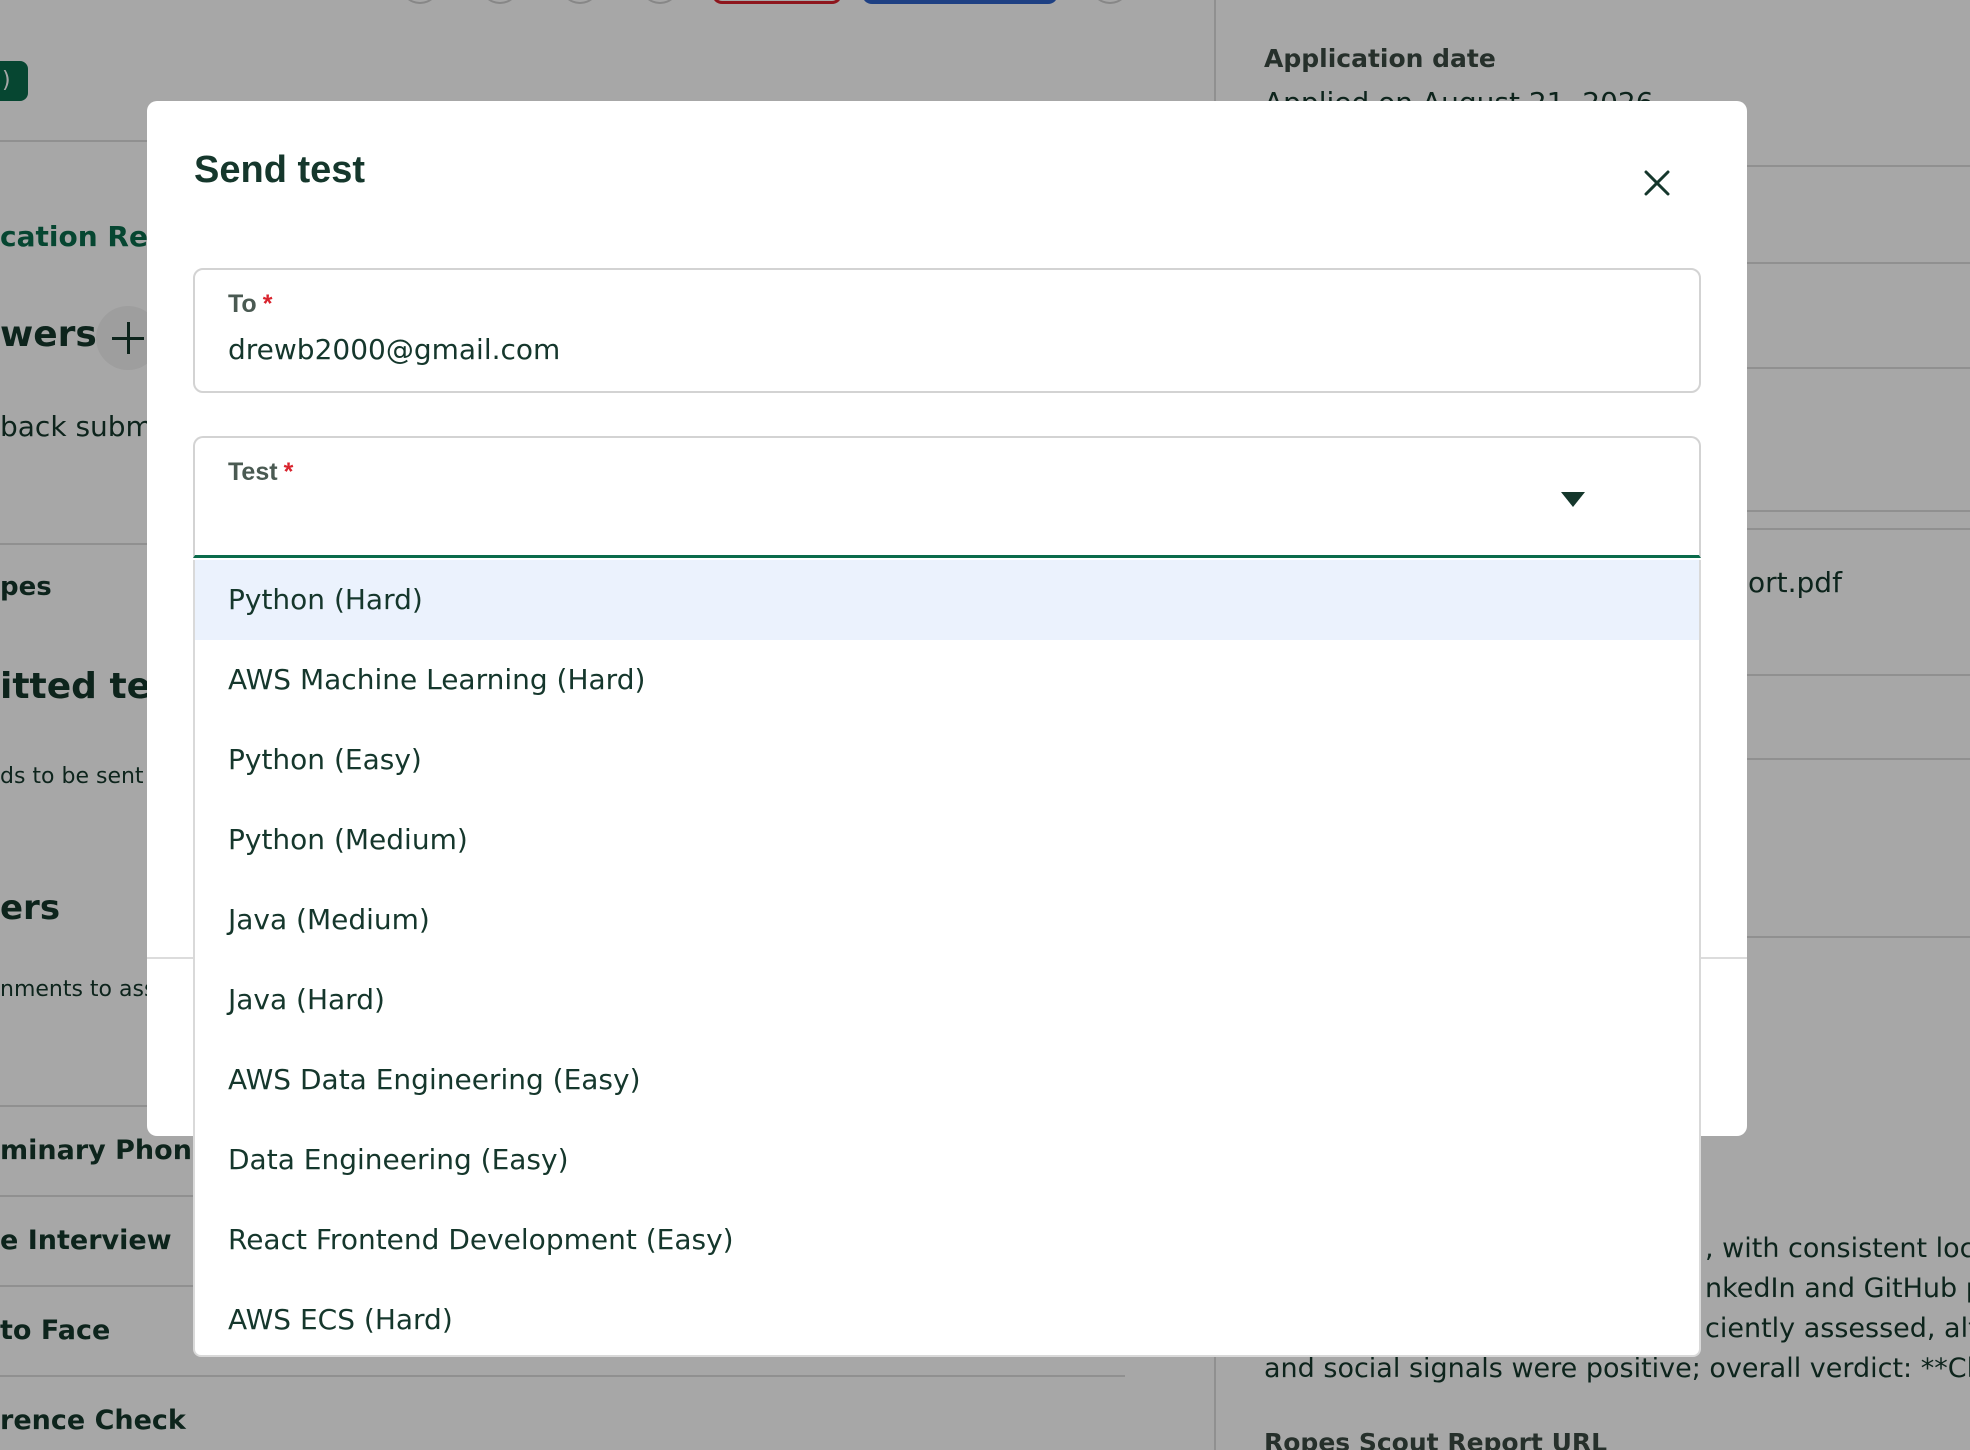 This screenshot has width=1970, height=1450. I want to click on close-button, so click(1657, 183).